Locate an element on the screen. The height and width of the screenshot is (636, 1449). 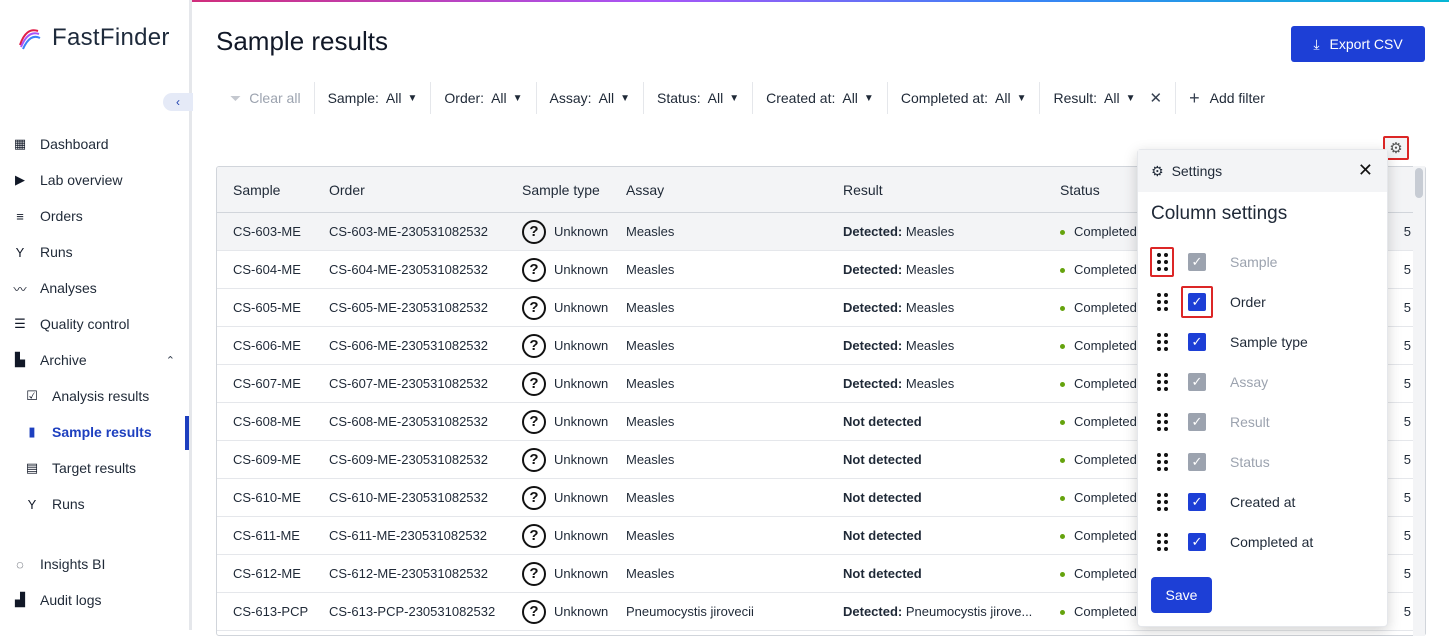
cell-order: CS-608-ME-230531082532 is located at coordinates (408, 421).